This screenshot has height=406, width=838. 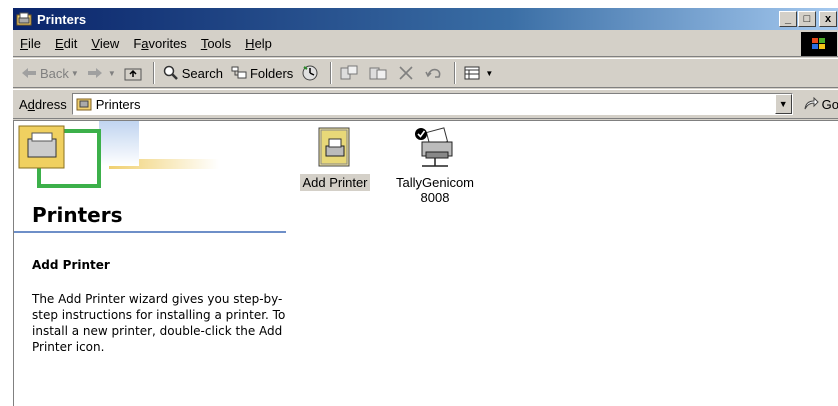 I want to click on menu-edit: Edit, so click(x=66, y=43).